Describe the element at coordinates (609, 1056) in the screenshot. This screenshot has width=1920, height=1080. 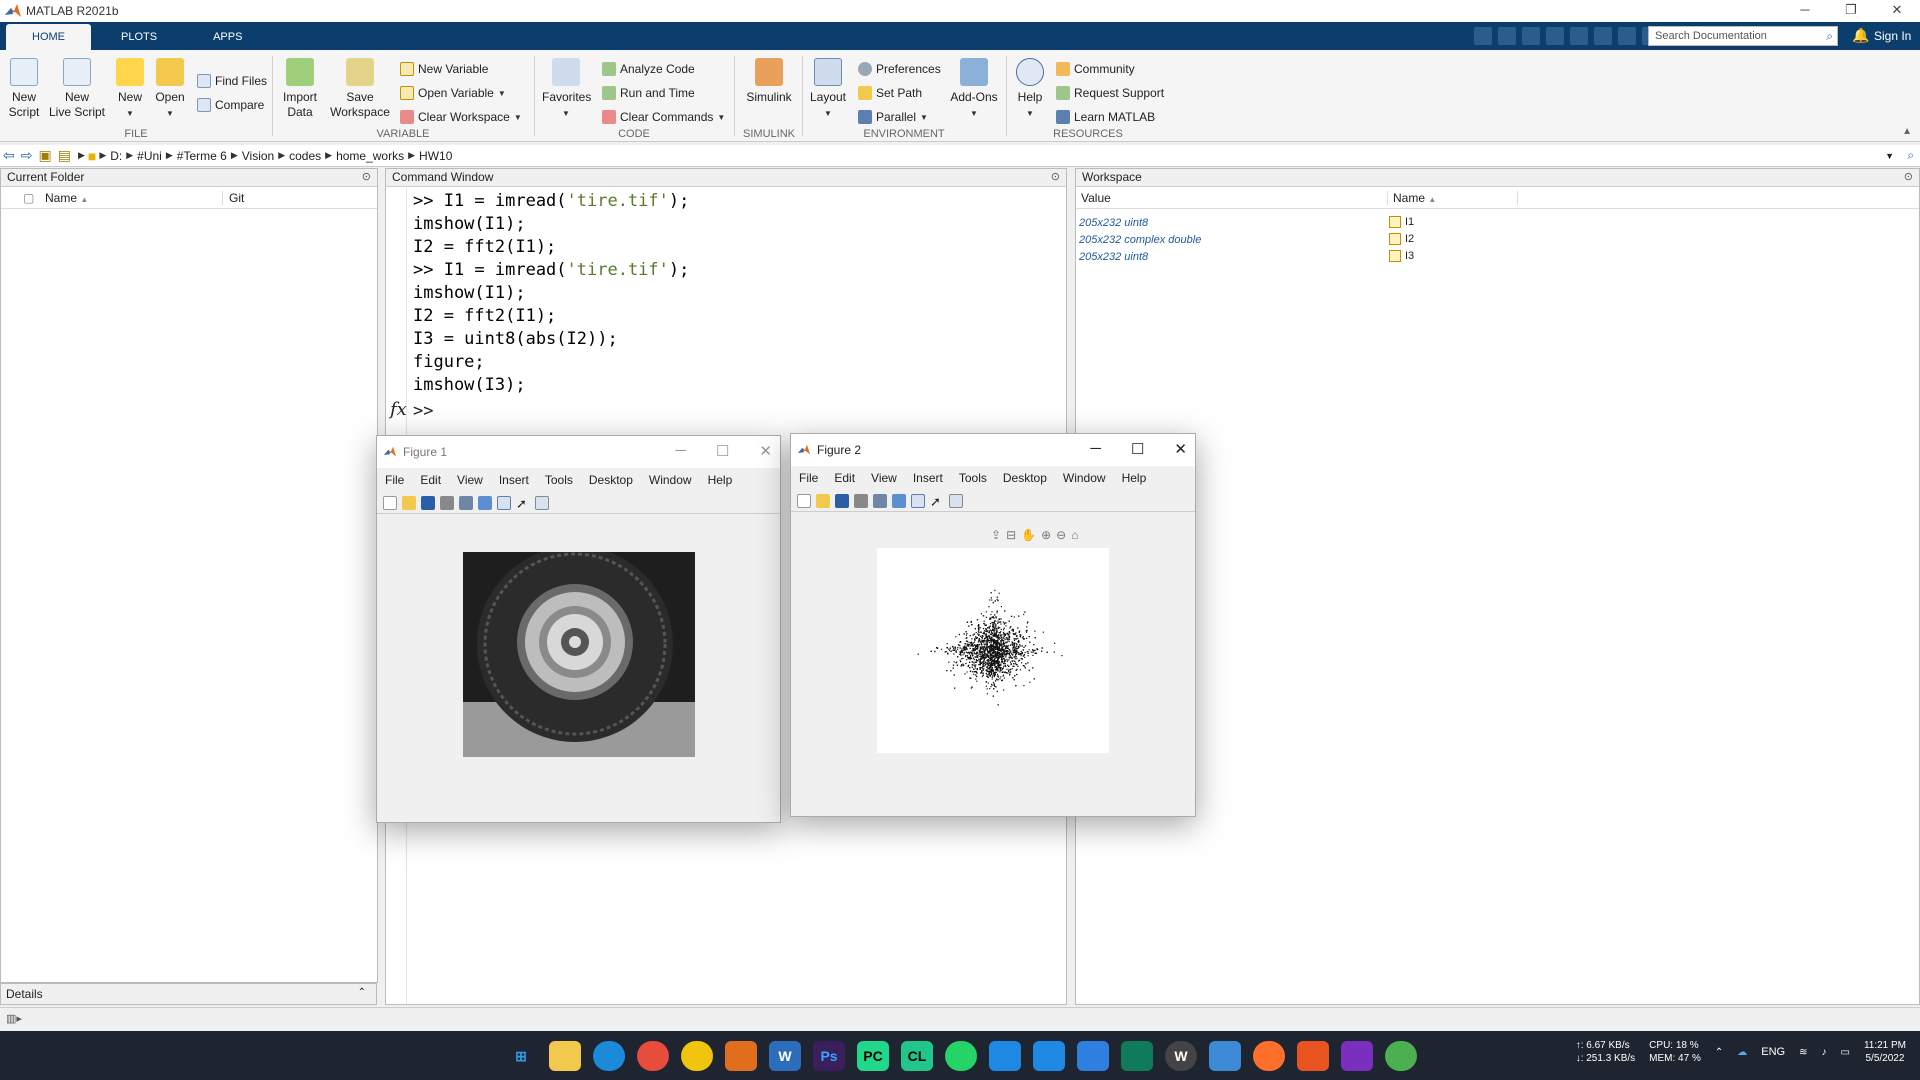
I see `edge-browser-icon` at that location.